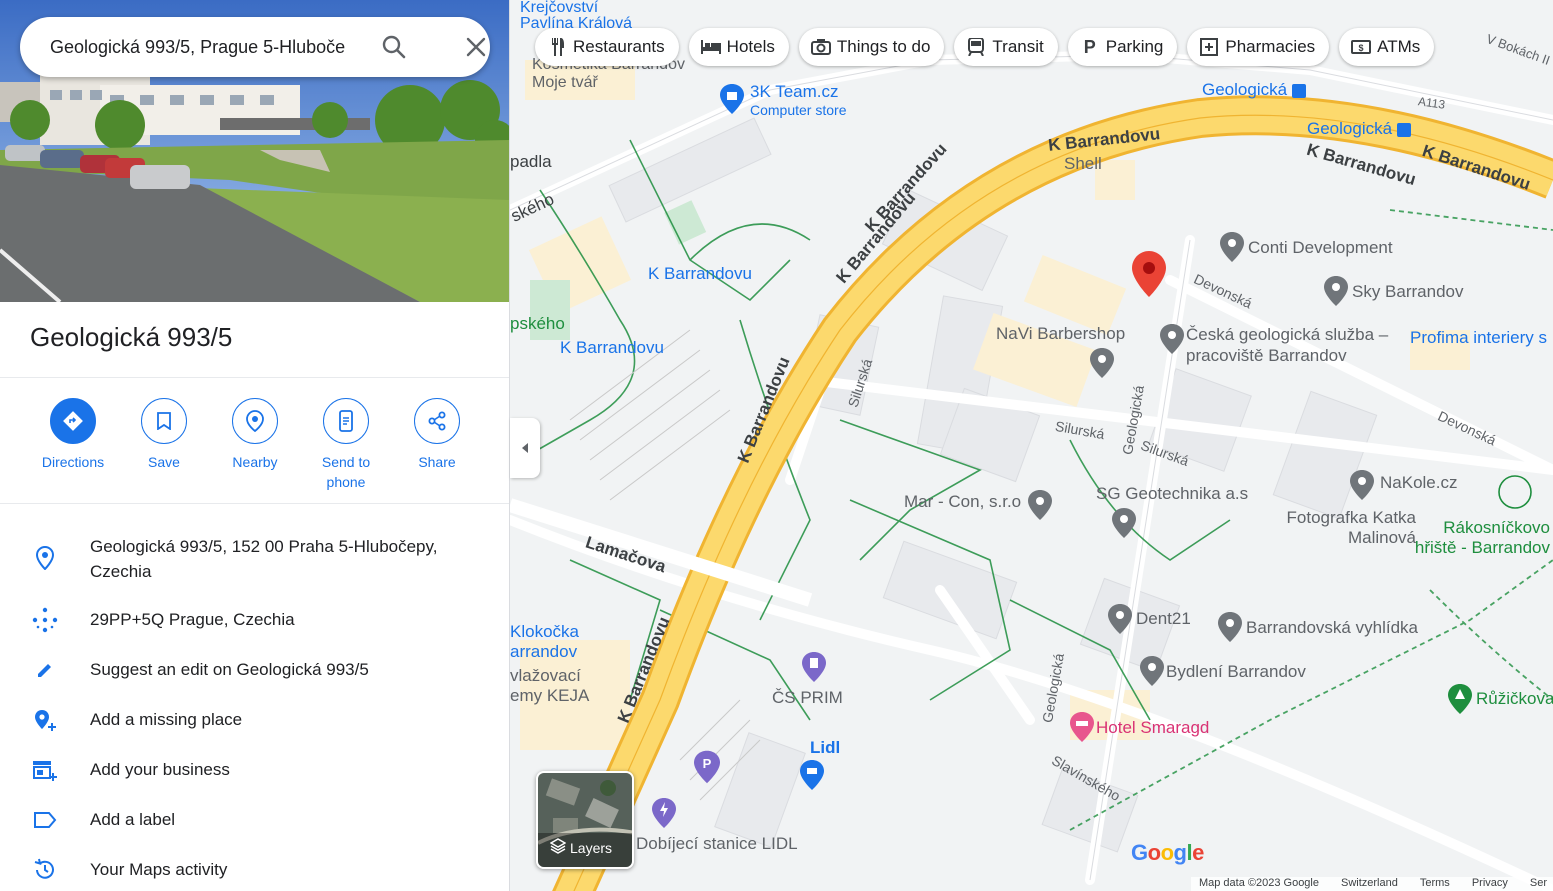 Image resolution: width=1553 pixels, height=891 pixels. I want to click on region-link: Switzerland, so click(1369, 884).